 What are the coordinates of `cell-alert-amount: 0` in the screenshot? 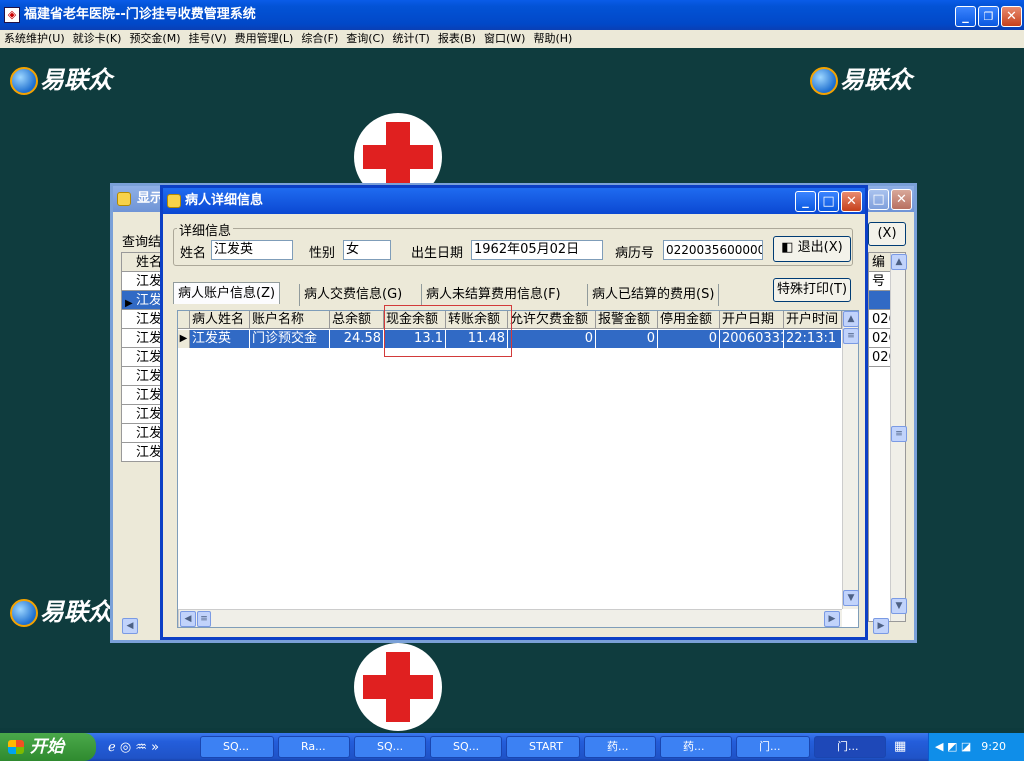 It's located at (627, 339).